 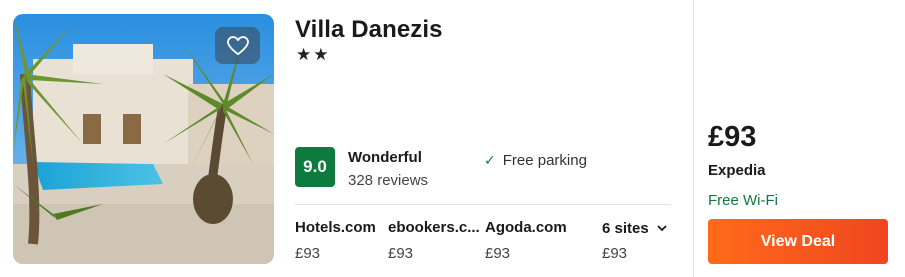 What do you see at coordinates (369, 30) in the screenshot?
I see `hotel-name: Villa Danezis` at bounding box center [369, 30].